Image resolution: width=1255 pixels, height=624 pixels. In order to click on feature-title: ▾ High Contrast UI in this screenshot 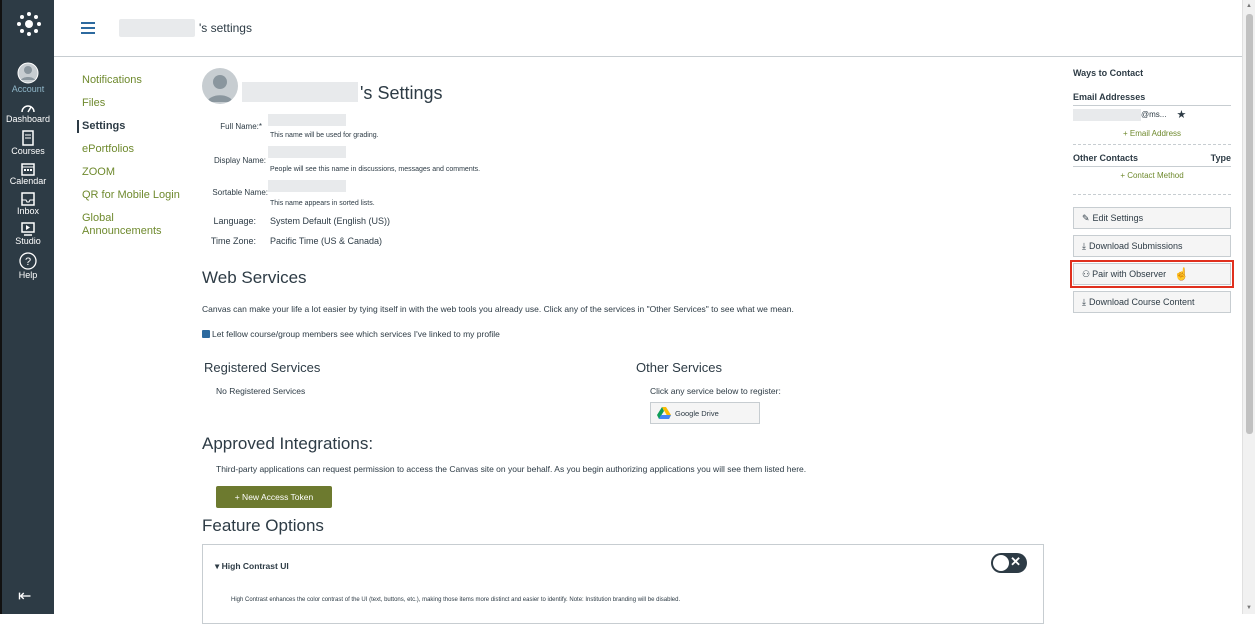, I will do `click(252, 566)`.